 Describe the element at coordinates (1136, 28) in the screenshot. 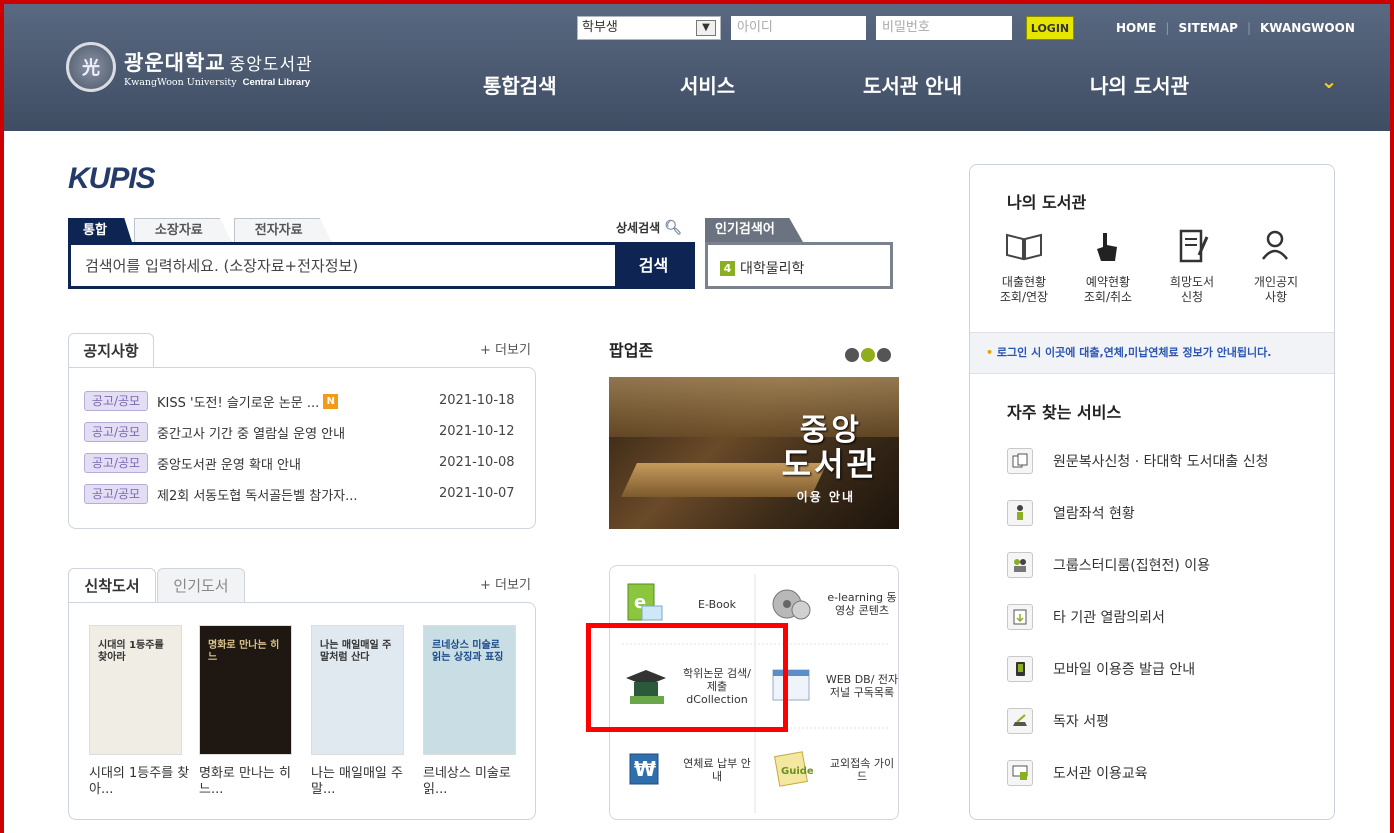

I see `home-link: HOME` at that location.